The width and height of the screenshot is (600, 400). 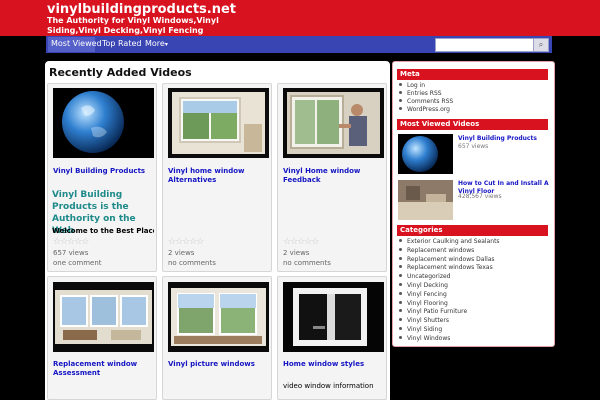 I want to click on category-label: Vinyl Siding, so click(x=425, y=329).